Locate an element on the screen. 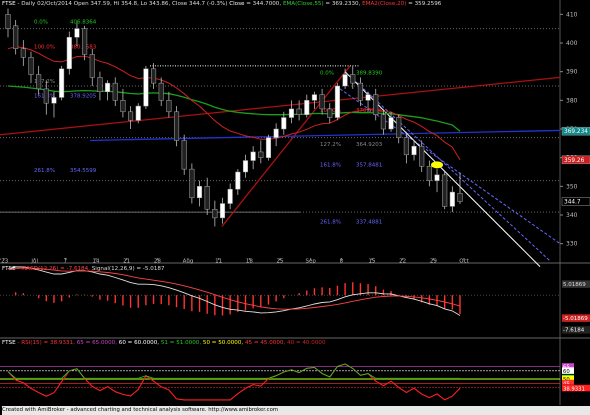 The image size is (590, 415). x-tick-label: '23 is located at coordinates (4, 262).